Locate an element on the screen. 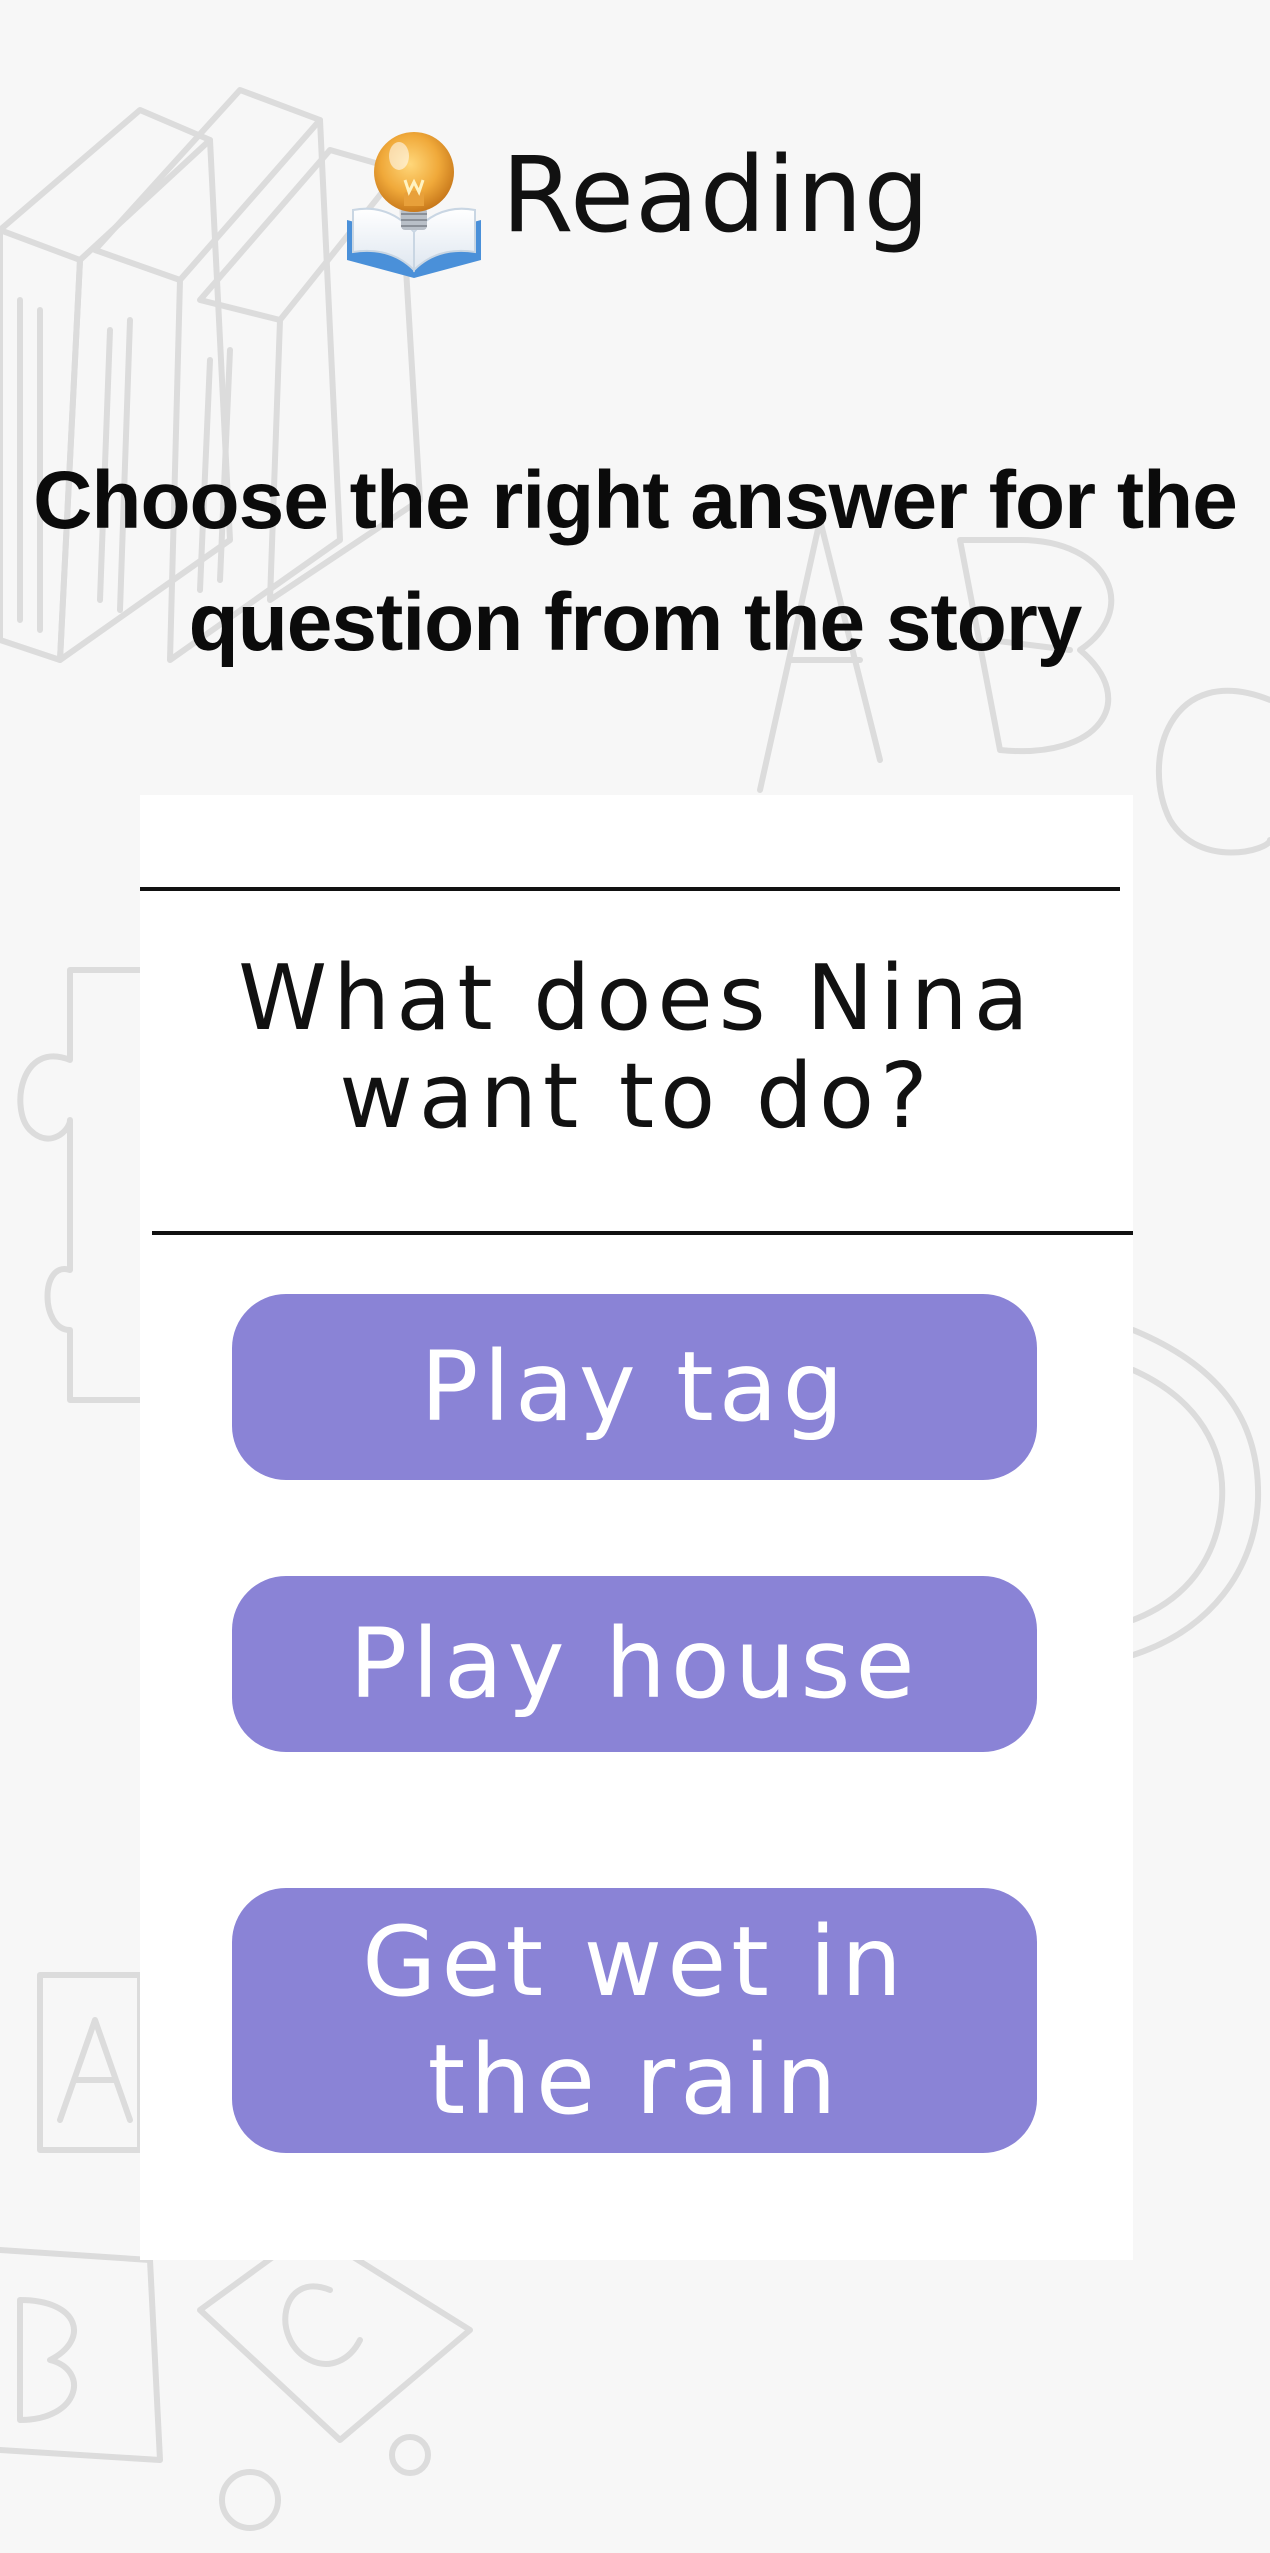  answer-button-2: Play house is located at coordinates (634, 1664).